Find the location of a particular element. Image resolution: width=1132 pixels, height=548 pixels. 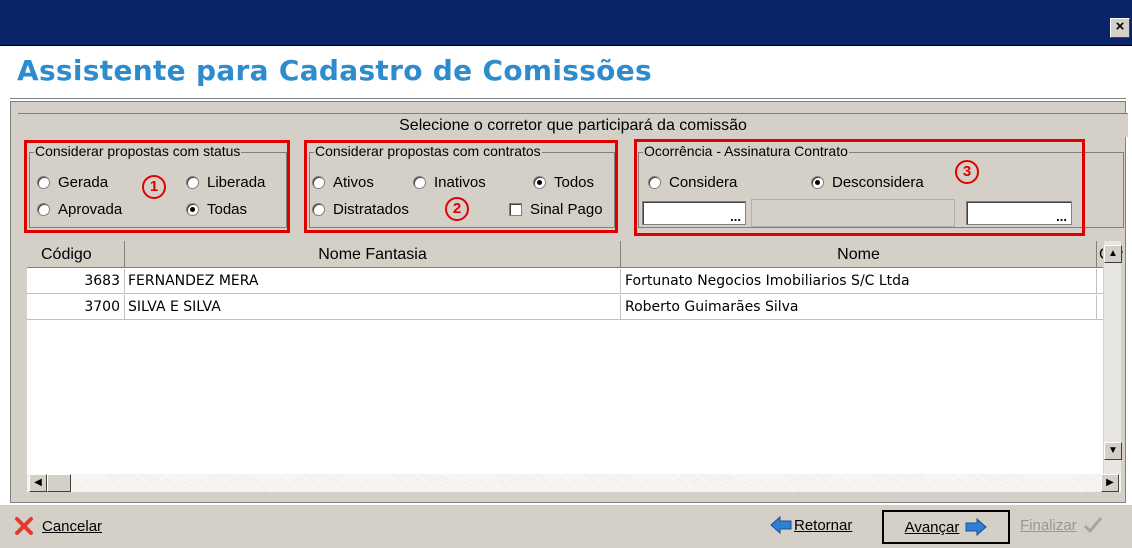

annotation-badge-3: 3 is located at coordinates (967, 172).